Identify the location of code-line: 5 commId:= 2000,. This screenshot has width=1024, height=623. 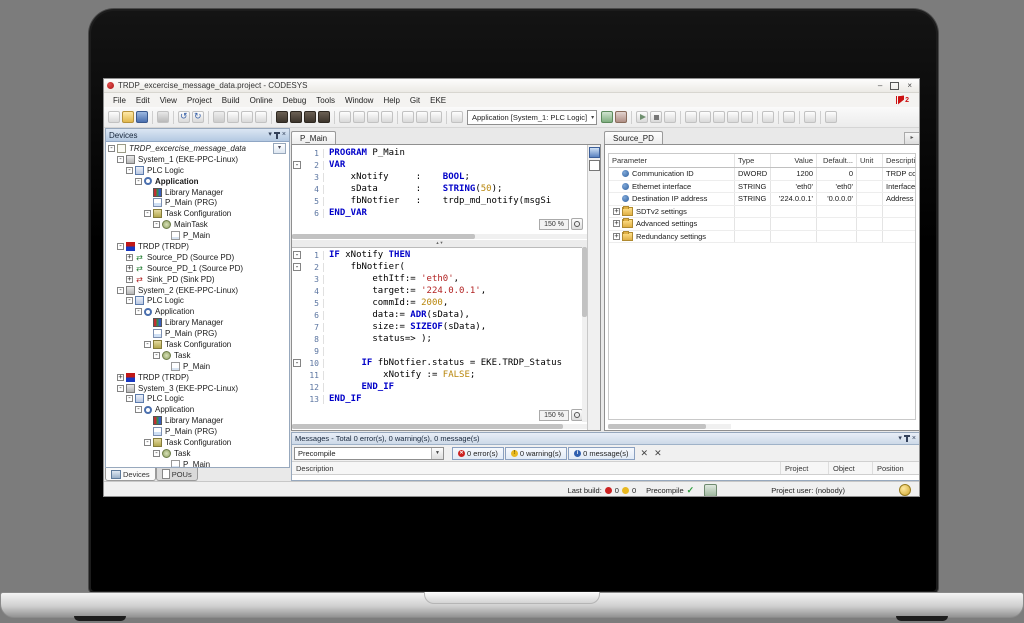
(439, 303).